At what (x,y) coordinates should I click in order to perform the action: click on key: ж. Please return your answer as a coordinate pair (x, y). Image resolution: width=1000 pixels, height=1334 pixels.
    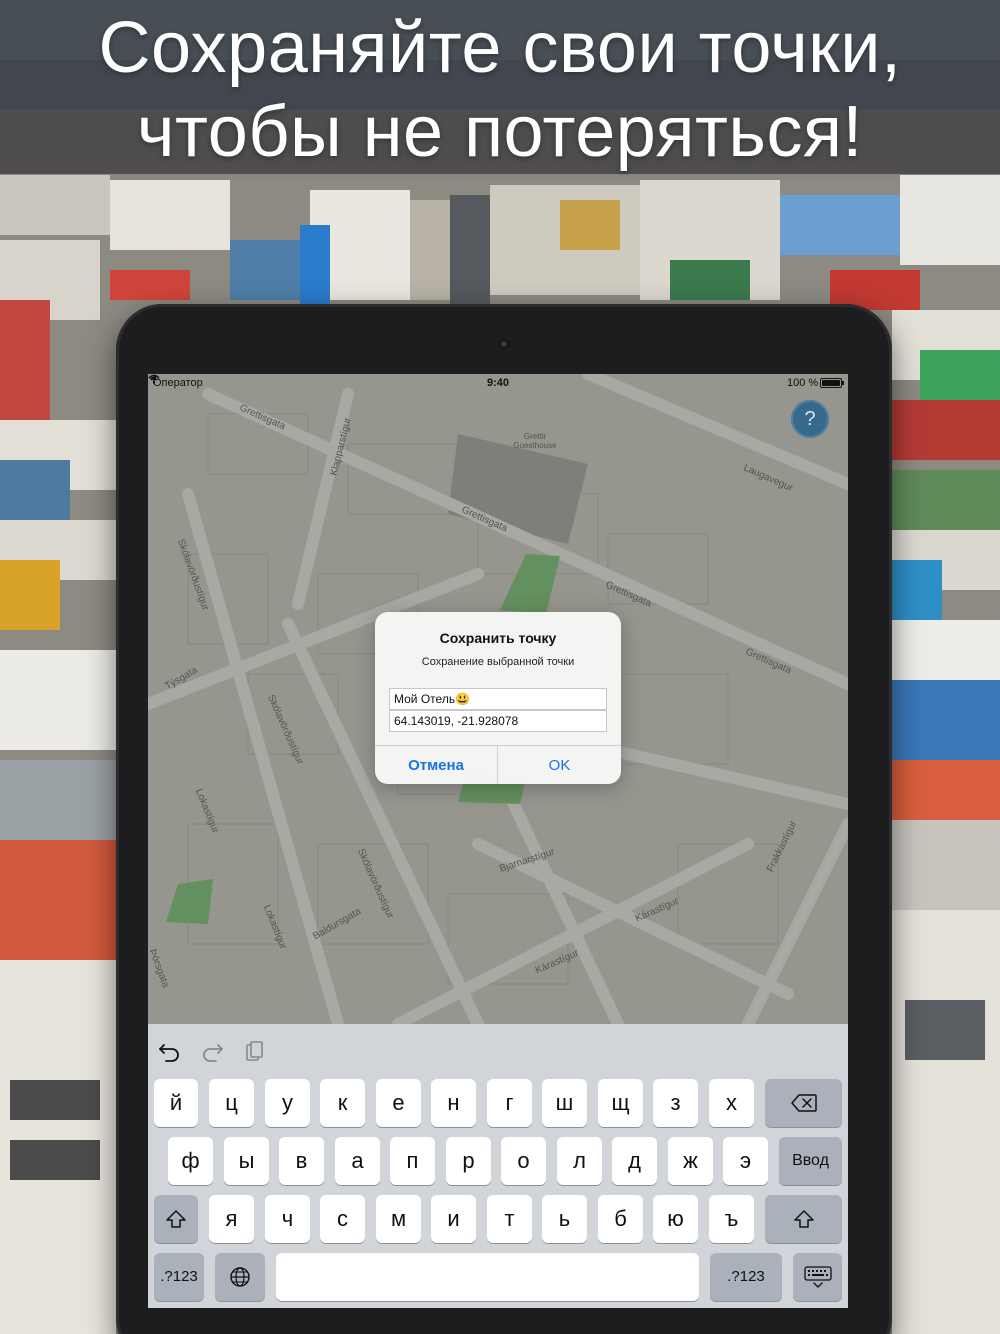
    Looking at the image, I should click on (690, 1161).